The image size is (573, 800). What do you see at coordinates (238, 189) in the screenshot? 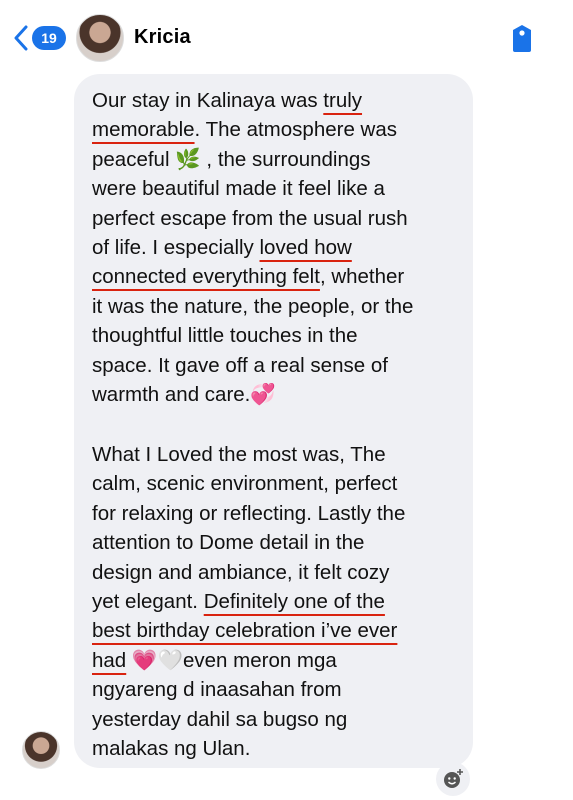
I see `message-line: were beautiful made it feel like a` at bounding box center [238, 189].